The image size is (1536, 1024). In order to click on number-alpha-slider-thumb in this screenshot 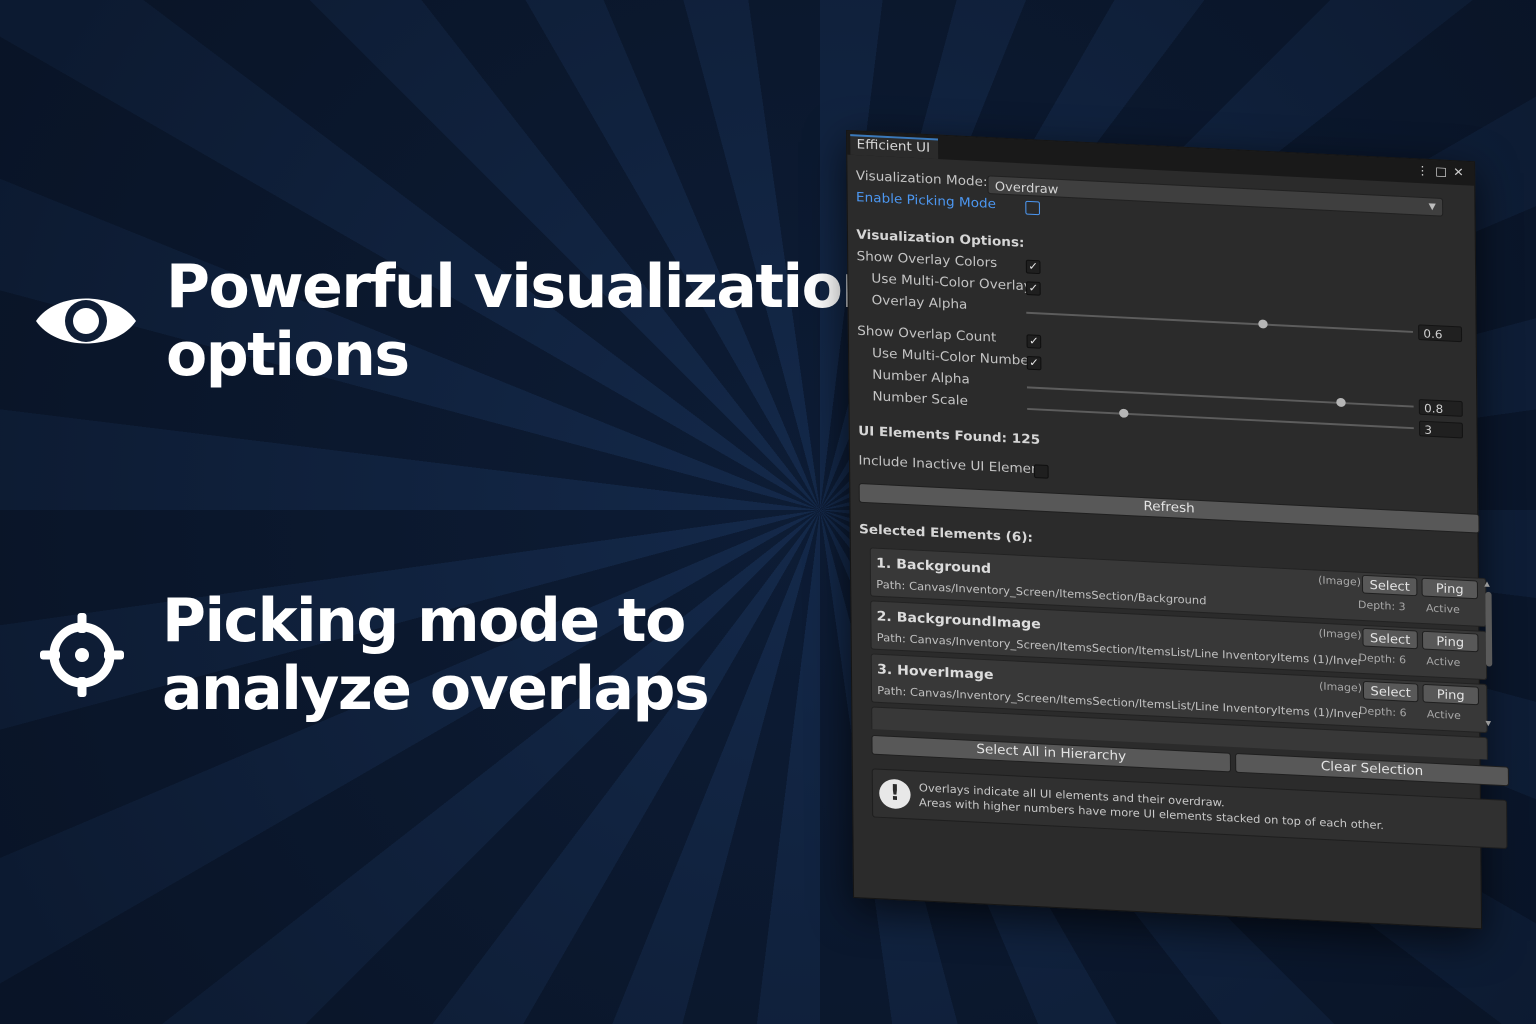, I will do `click(1341, 402)`.